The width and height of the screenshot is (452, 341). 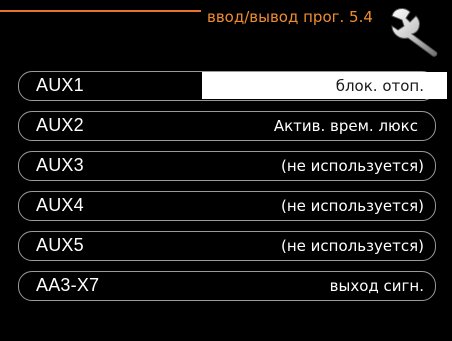 I want to click on wrench-icon, so click(x=414, y=32).